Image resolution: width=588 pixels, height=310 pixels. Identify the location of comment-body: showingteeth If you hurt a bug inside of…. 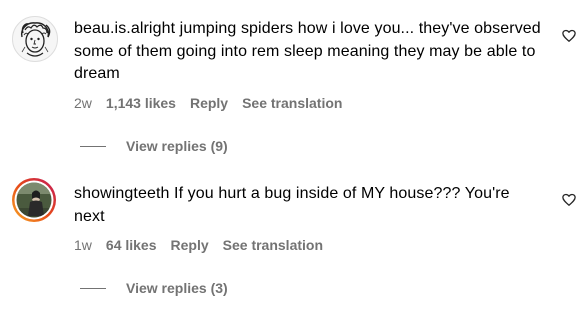
(309, 205).